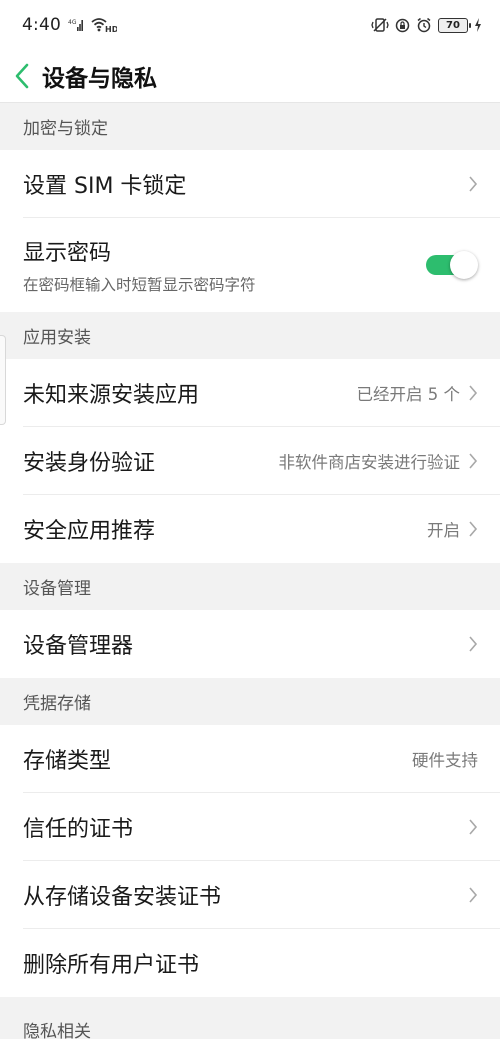 This screenshot has width=500, height=1039. What do you see at coordinates (250, 644) in the screenshot?
I see `row-device-admin: 设备管理器` at bounding box center [250, 644].